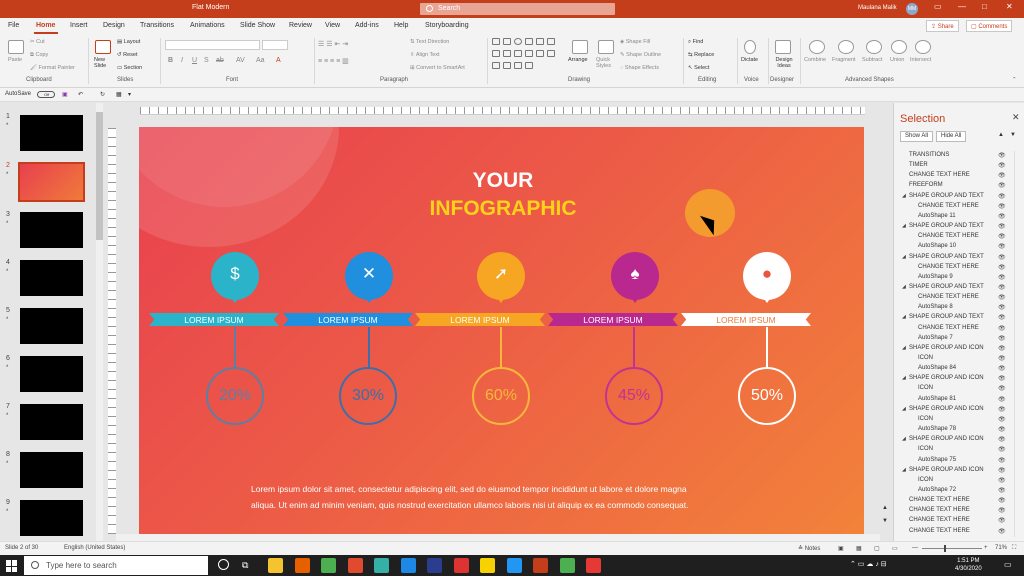 The image size is (1024, 576). What do you see at coordinates (507, 65) in the screenshot?
I see `shape-star-icon` at bounding box center [507, 65].